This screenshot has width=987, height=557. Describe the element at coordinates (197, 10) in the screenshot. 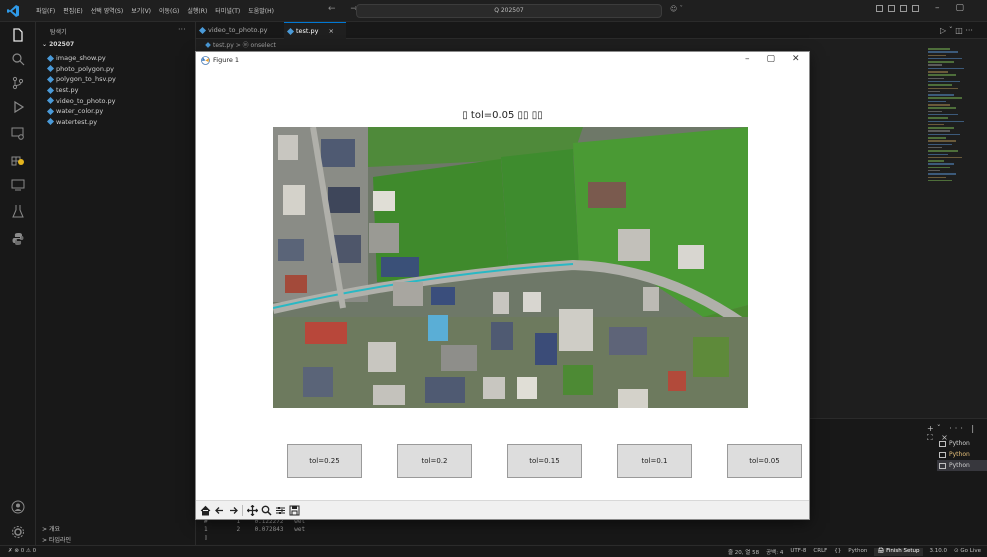

I see `menu-run: 실행(R)` at that location.